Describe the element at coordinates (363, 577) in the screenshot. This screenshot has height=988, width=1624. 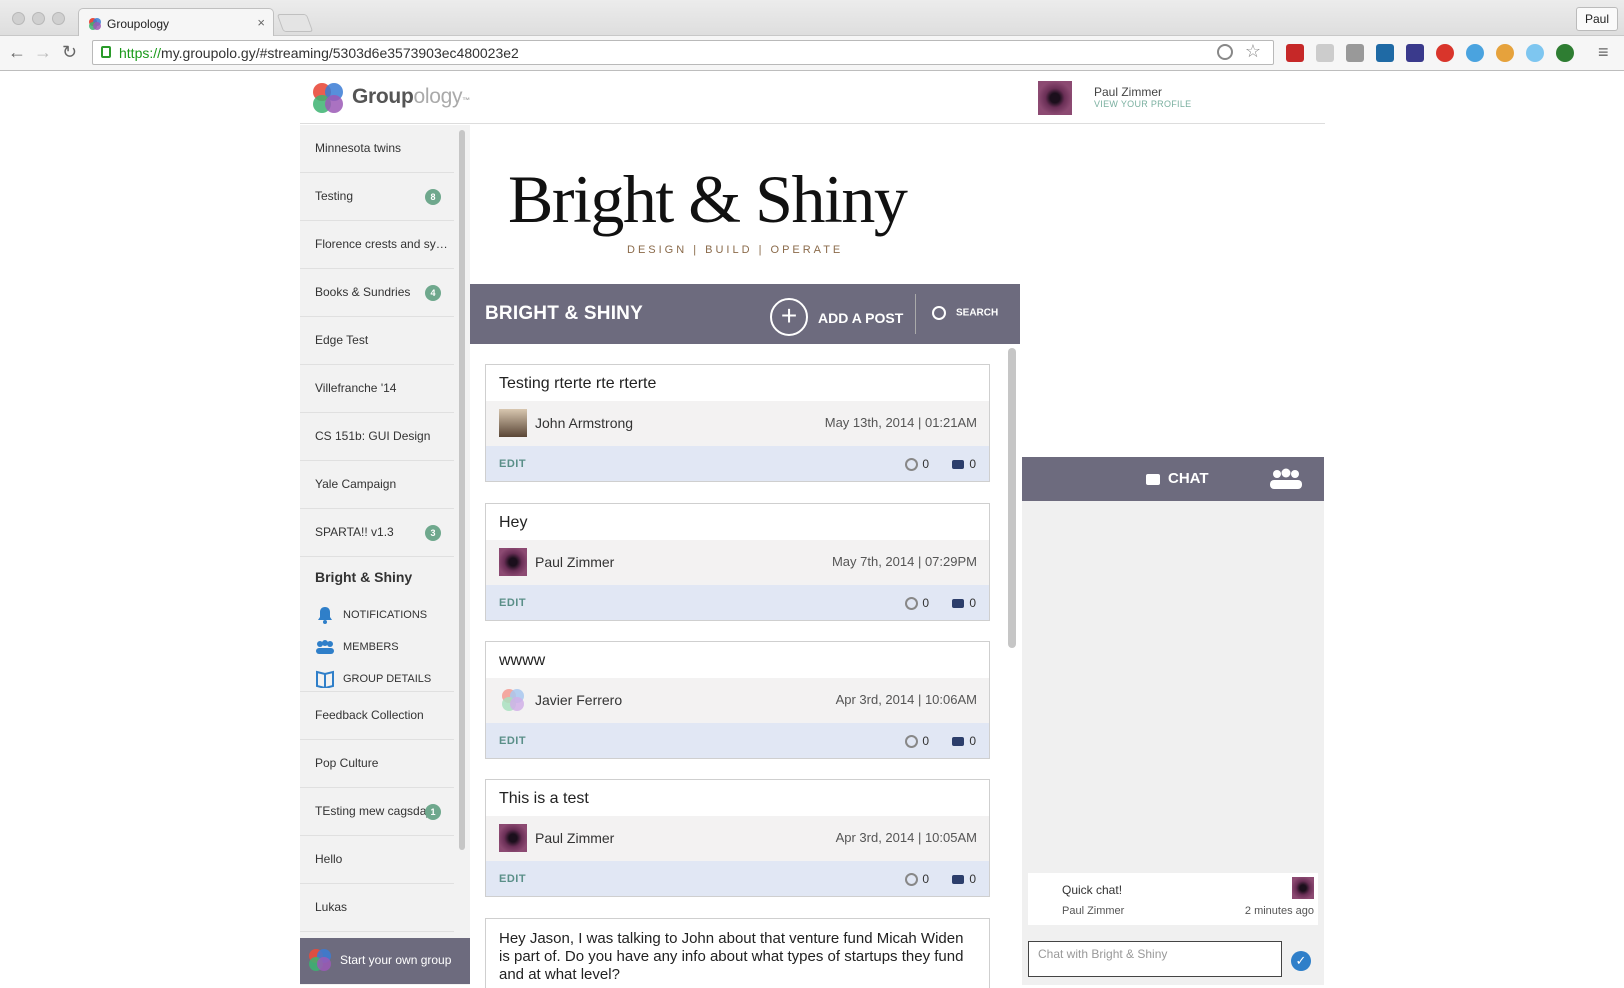
I see `active-group-title: Bright & Shiny` at that location.